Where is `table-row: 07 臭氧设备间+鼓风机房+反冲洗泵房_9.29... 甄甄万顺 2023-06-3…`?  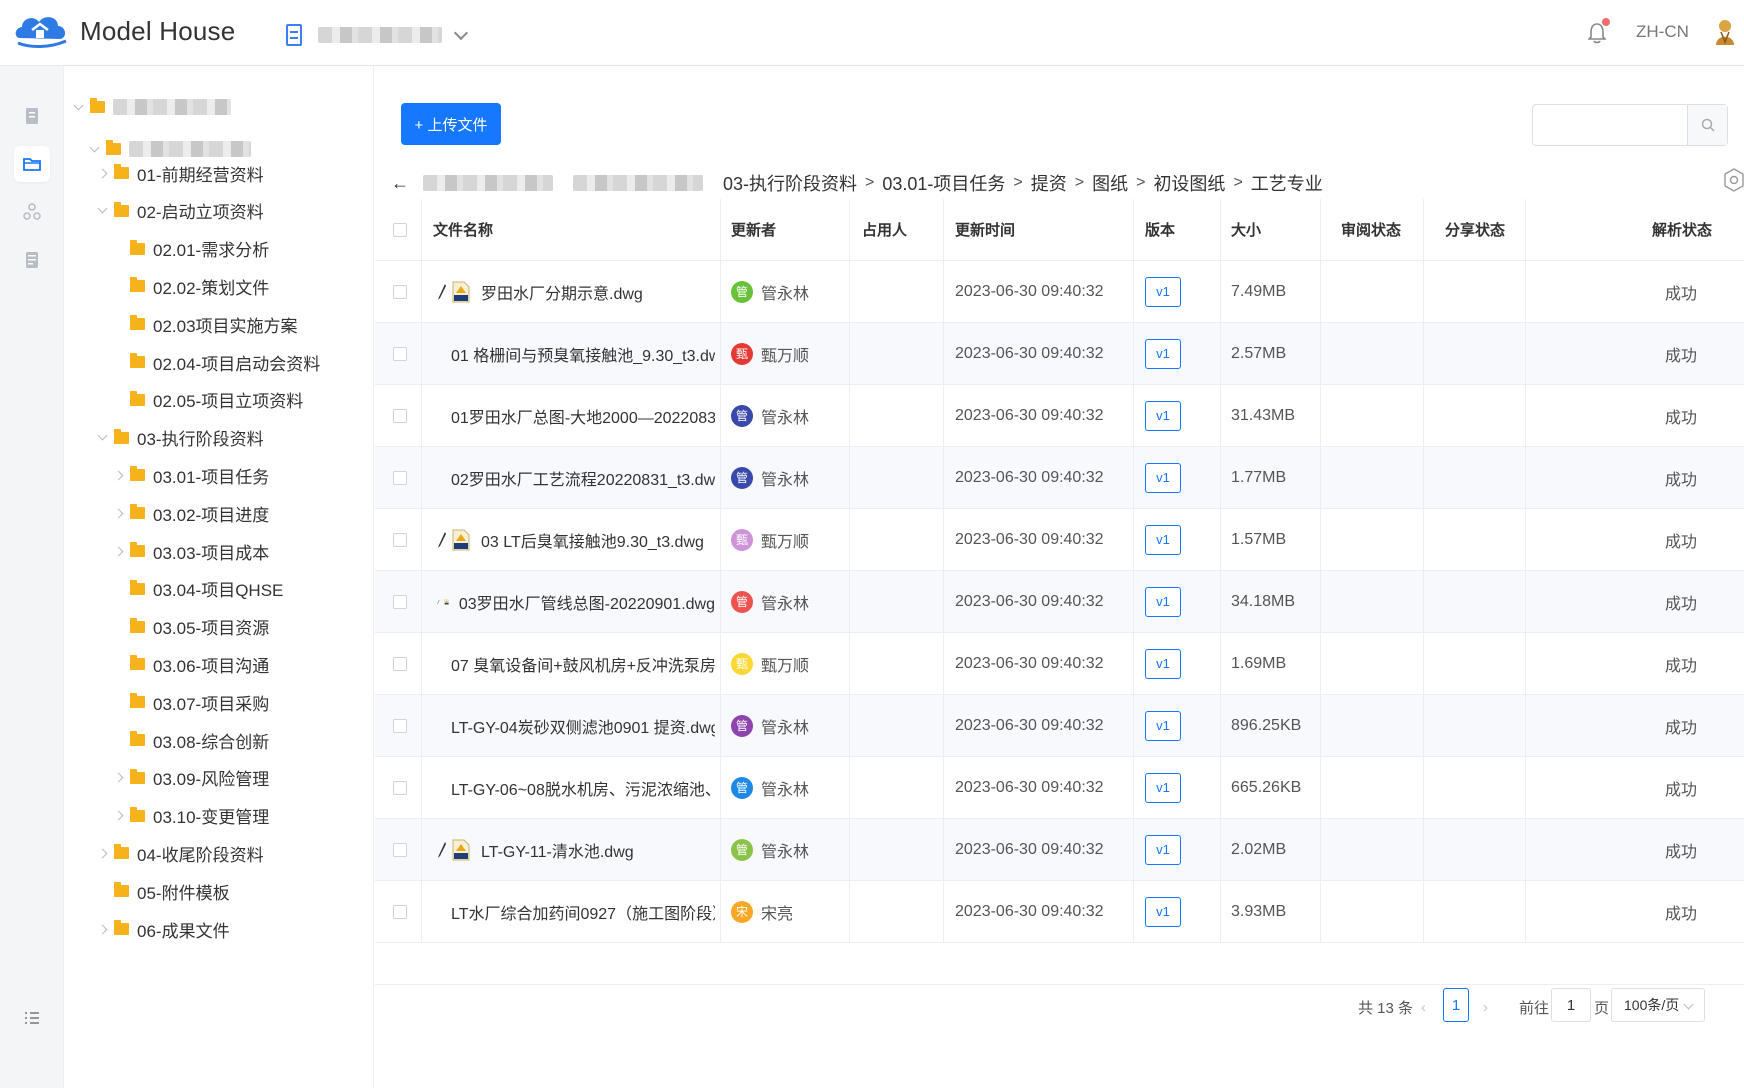
table-row: 07 臭氧设备间+鼓风机房+反冲洗泵房_9.29... 甄甄万顺 2023-06-3… is located at coordinates (1059, 664).